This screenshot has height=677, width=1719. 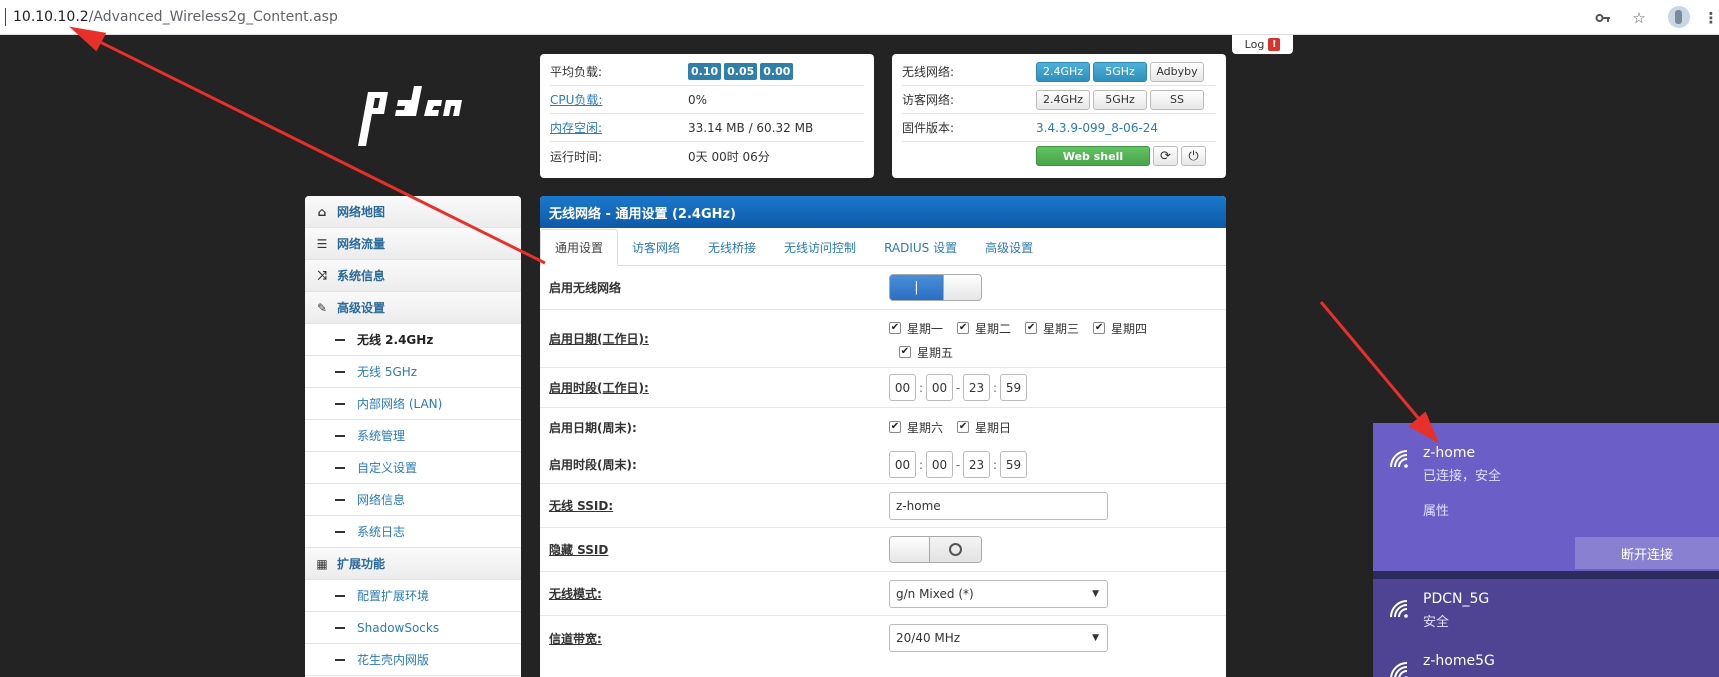 What do you see at coordinates (656, 247) in the screenshot?
I see `tab-guest: 访客网络` at bounding box center [656, 247].